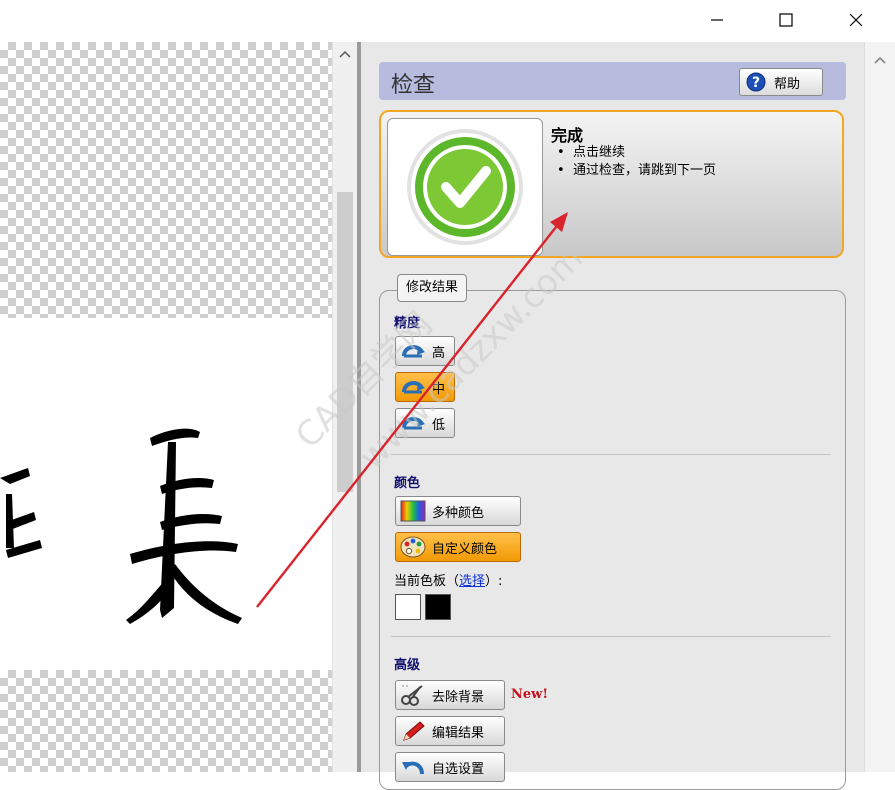 The height and width of the screenshot is (790, 895). Describe the element at coordinates (612, 81) in the screenshot. I see `panel-header: 检查 ? 帮助` at that location.